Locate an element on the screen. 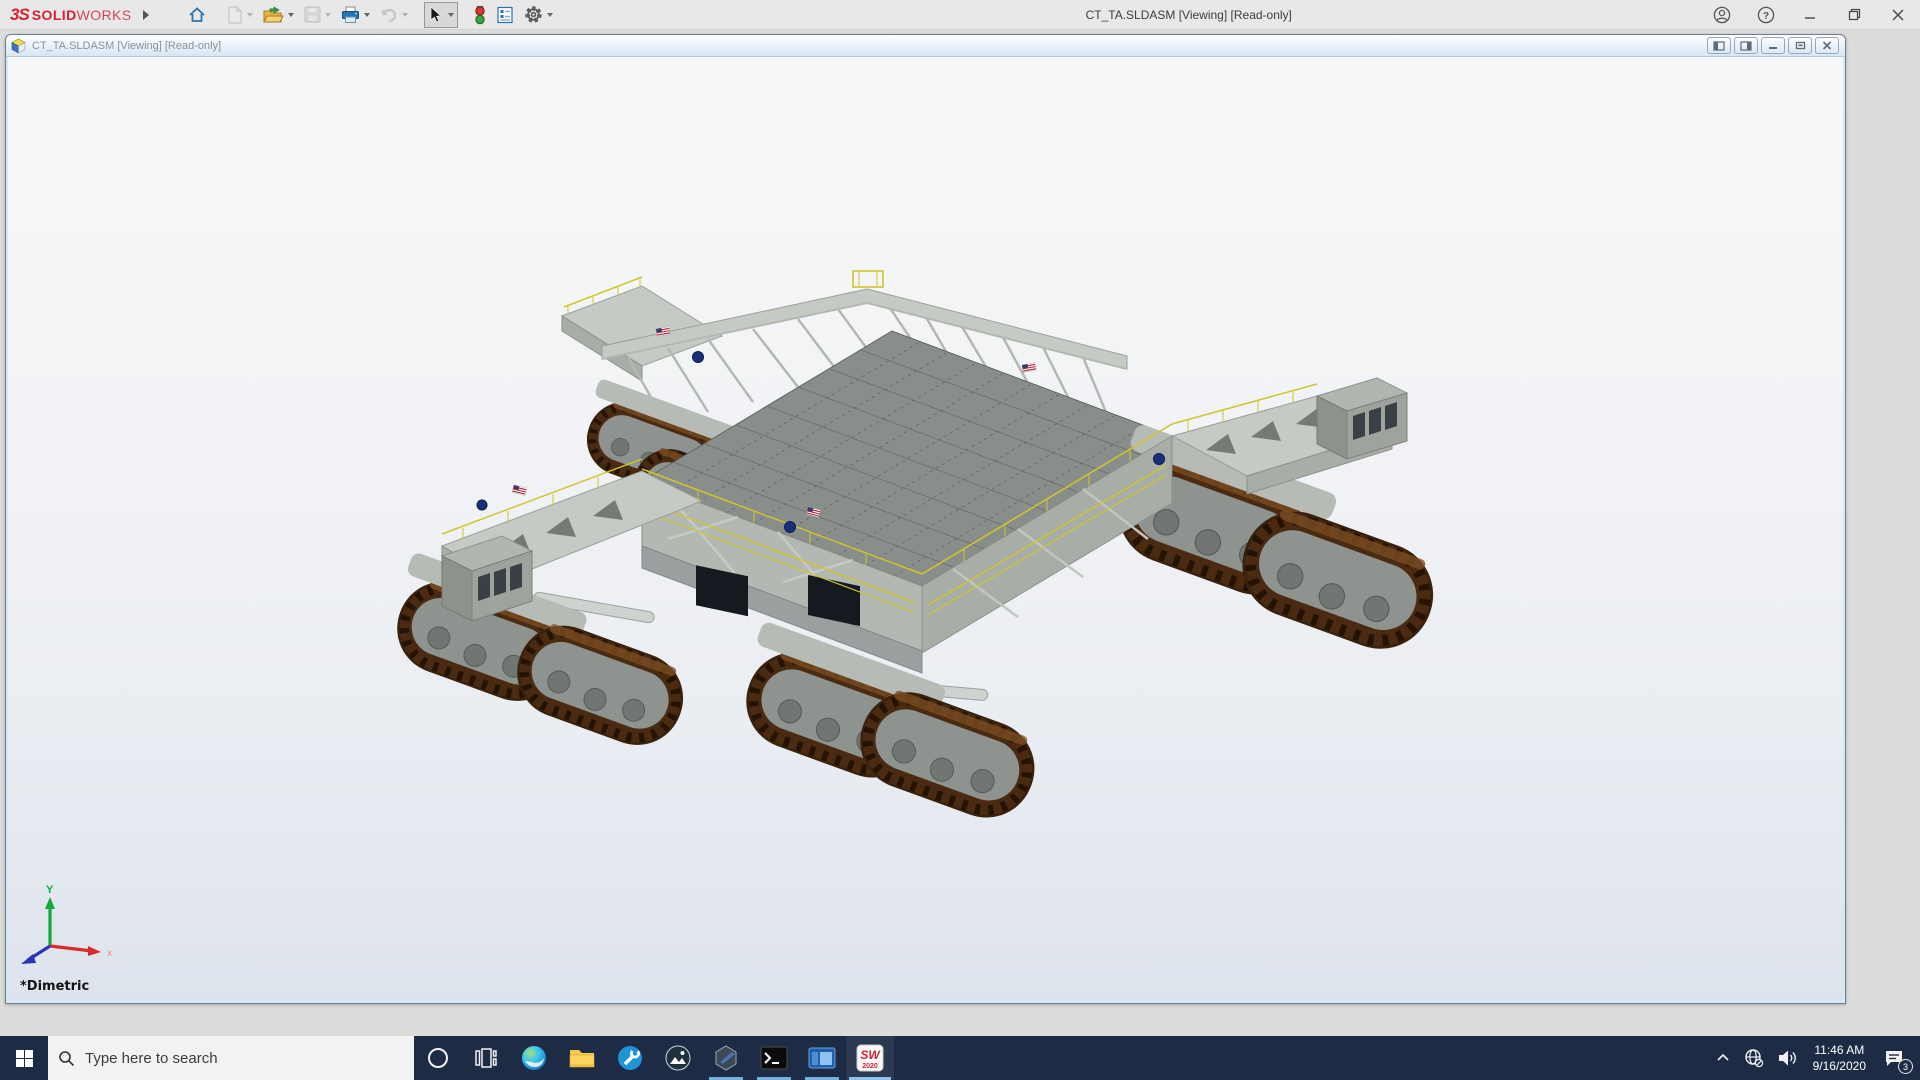 Image resolution: width=1920 pixels, height=1080 pixels. taskbar-edge-button is located at coordinates (534, 1058).